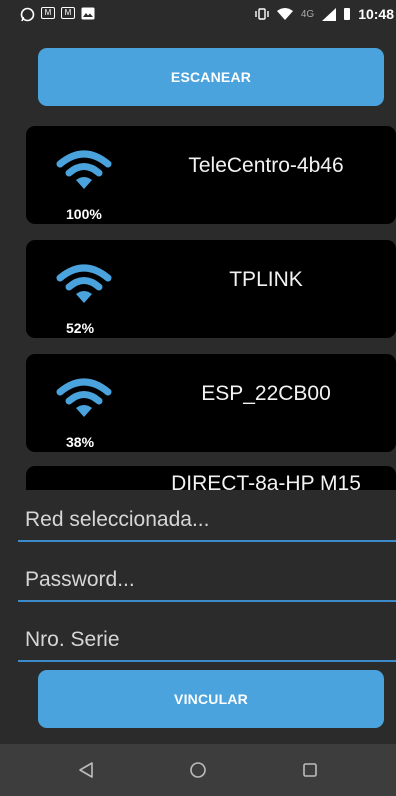 The image size is (396, 796). I want to click on navigation-bar, so click(198, 770).